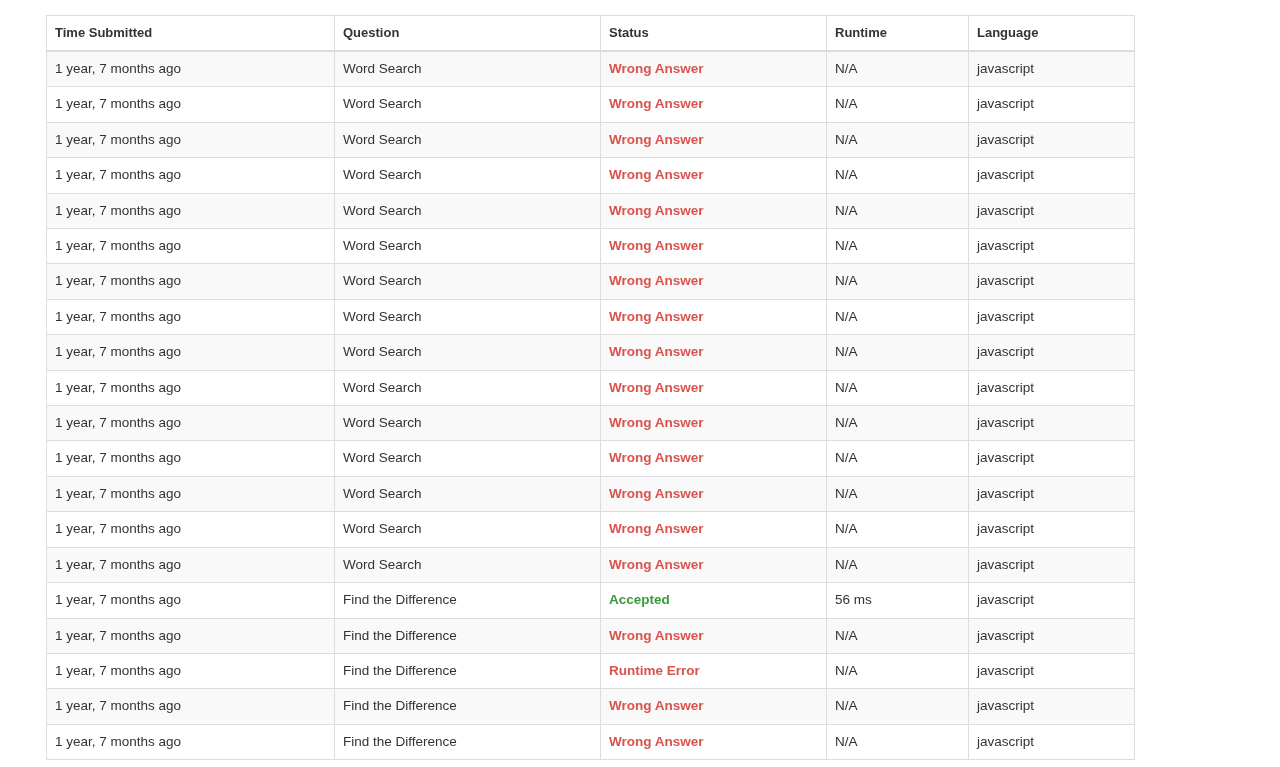  What do you see at coordinates (713, 671) in the screenshot?
I see `status-cell: Runtime Error` at bounding box center [713, 671].